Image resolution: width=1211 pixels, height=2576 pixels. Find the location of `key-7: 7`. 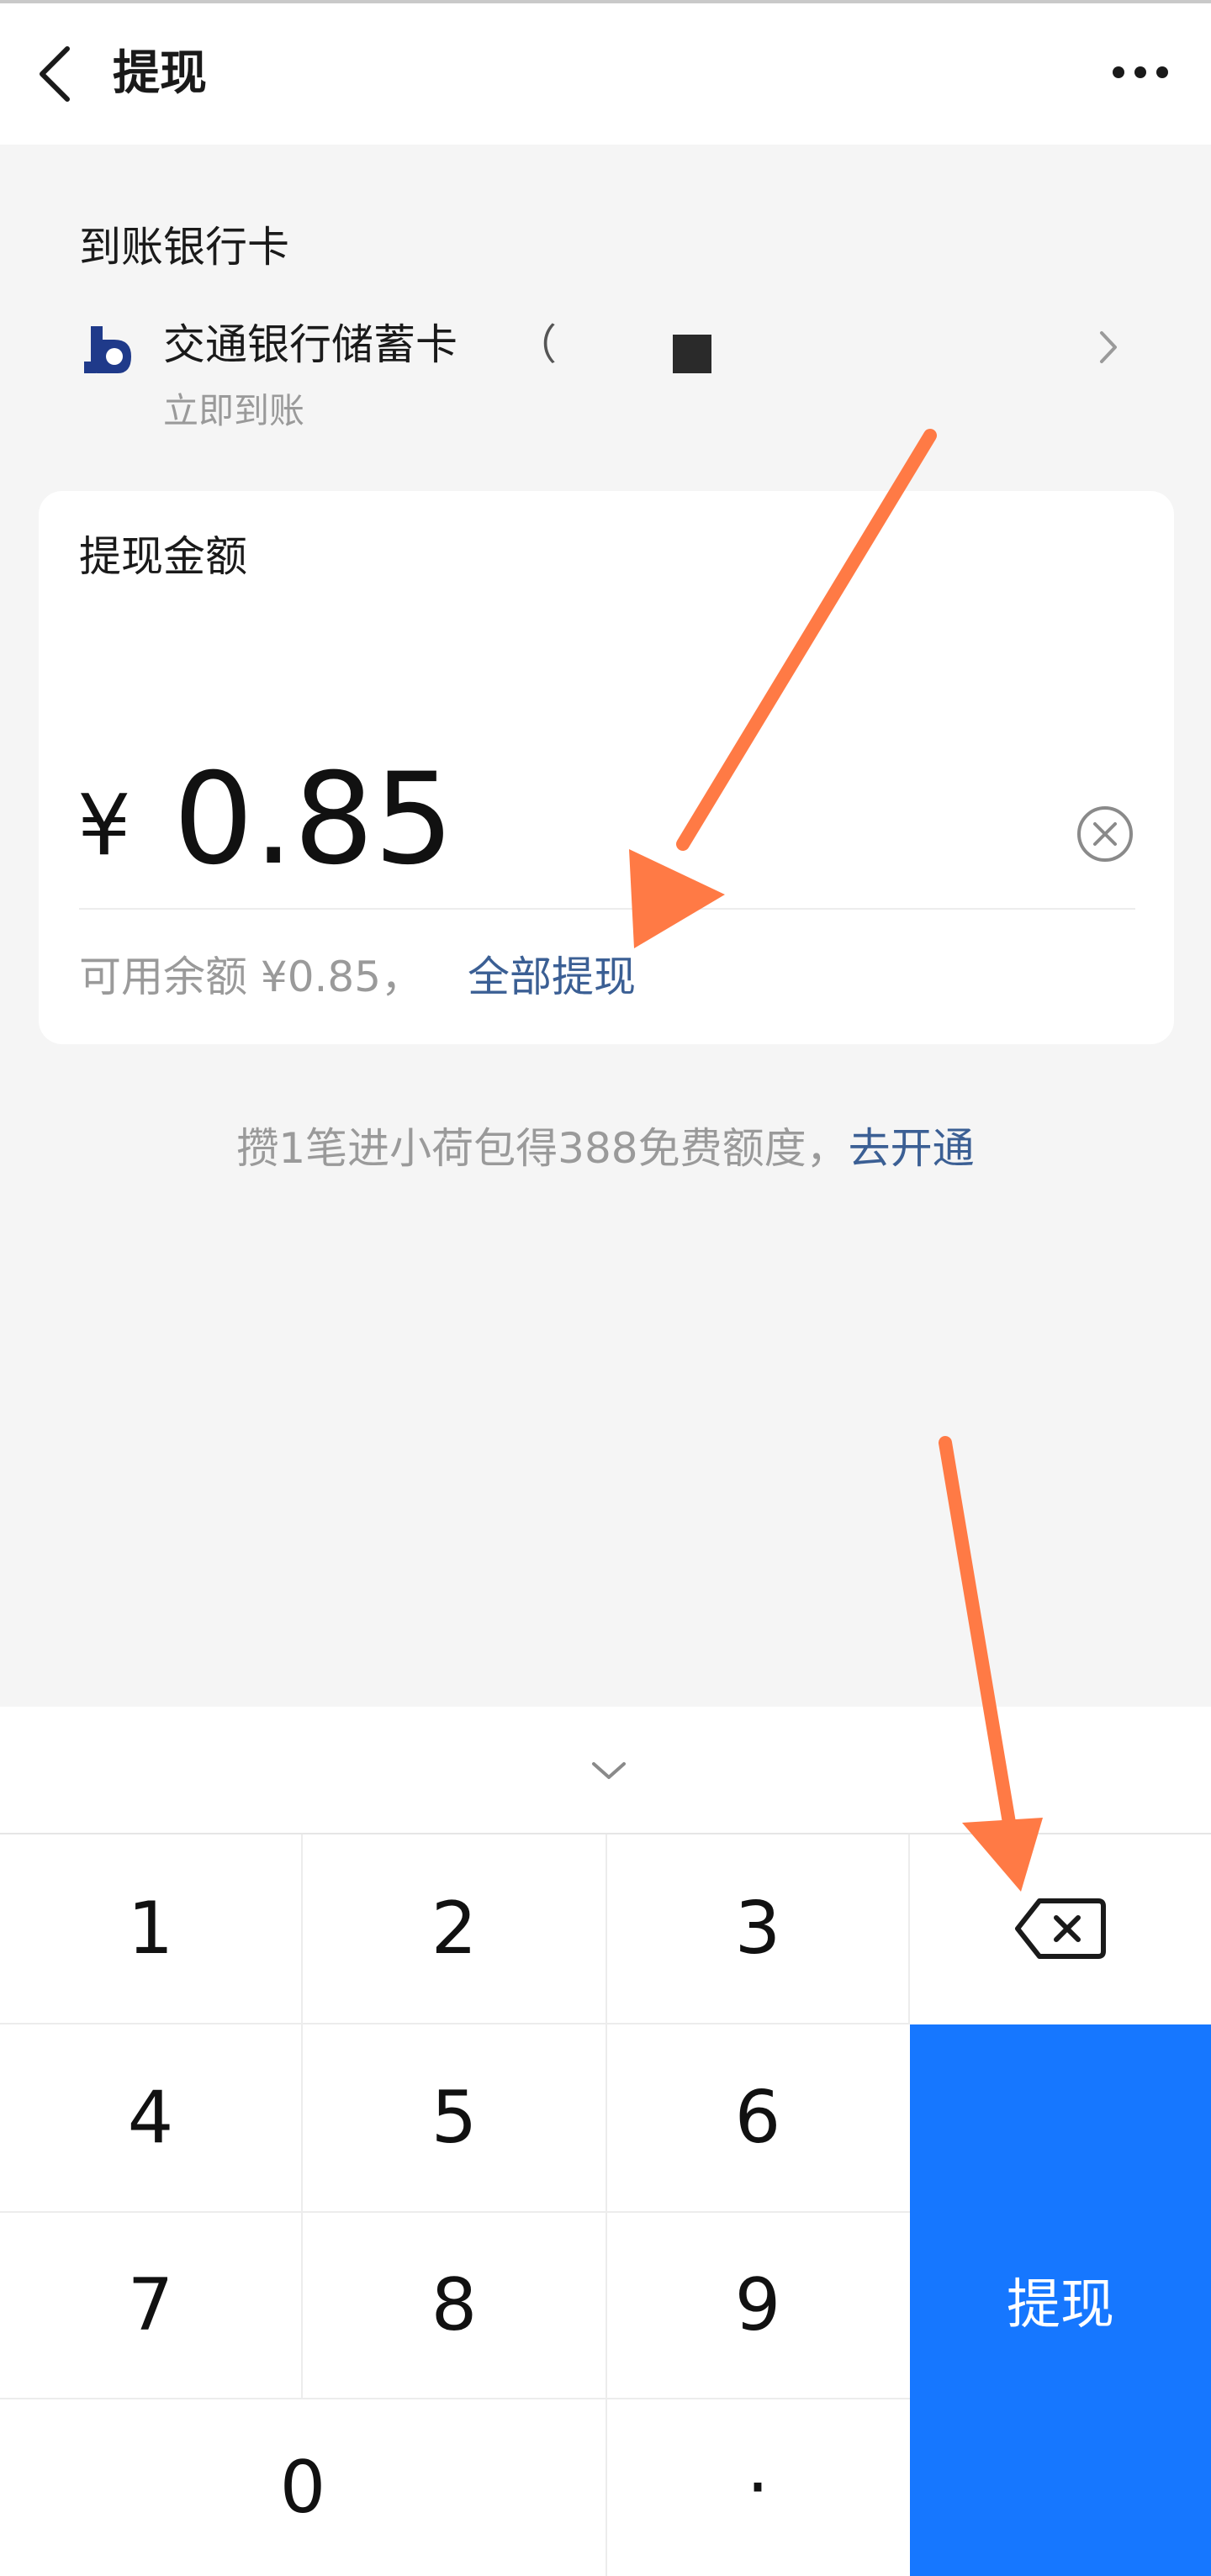

key-7: 7 is located at coordinates (150, 2305).